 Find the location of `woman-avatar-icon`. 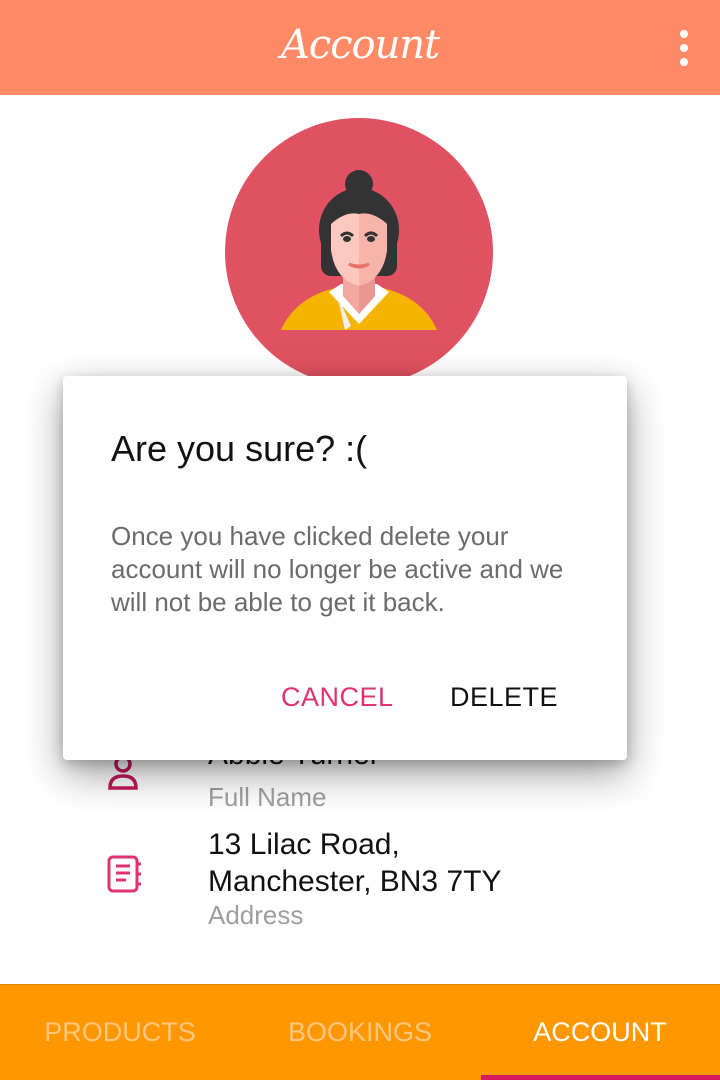

woman-avatar-icon is located at coordinates (359, 250).